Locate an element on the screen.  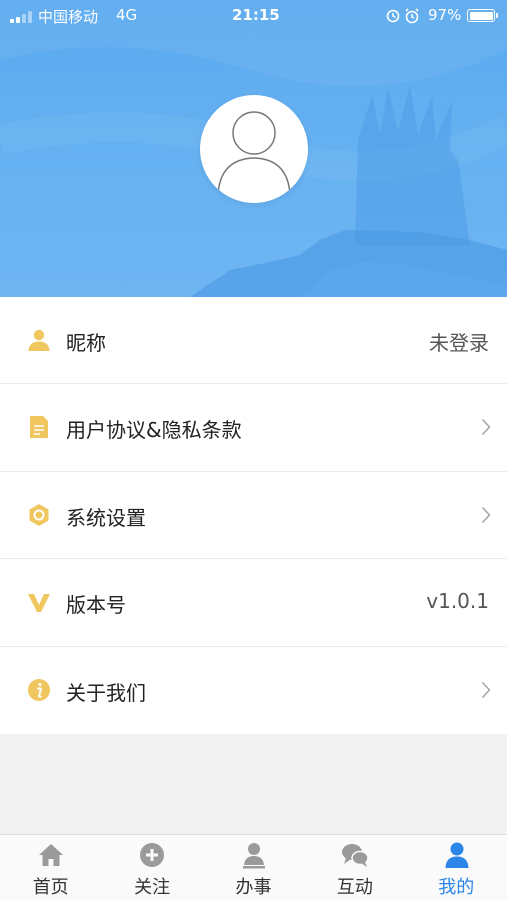
menu-item-label: 用户协议&隐私条款 is located at coordinates (154, 430).